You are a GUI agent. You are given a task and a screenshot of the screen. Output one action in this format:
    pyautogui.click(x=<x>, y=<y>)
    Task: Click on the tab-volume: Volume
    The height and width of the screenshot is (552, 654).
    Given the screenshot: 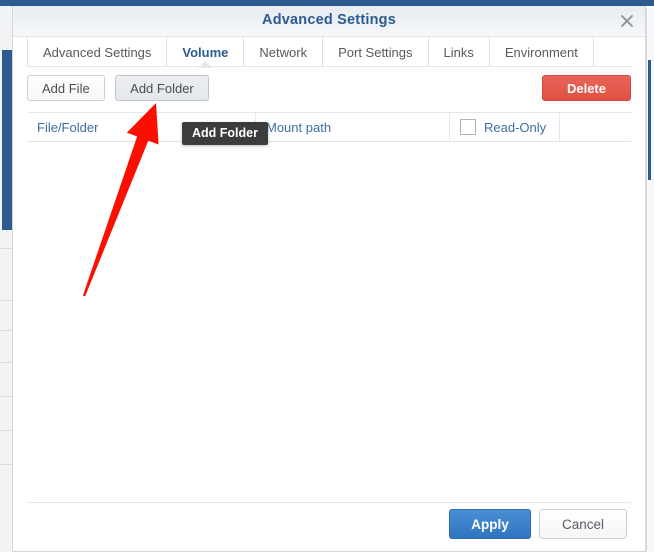 What is the action you would take?
    pyautogui.click(x=204, y=52)
    